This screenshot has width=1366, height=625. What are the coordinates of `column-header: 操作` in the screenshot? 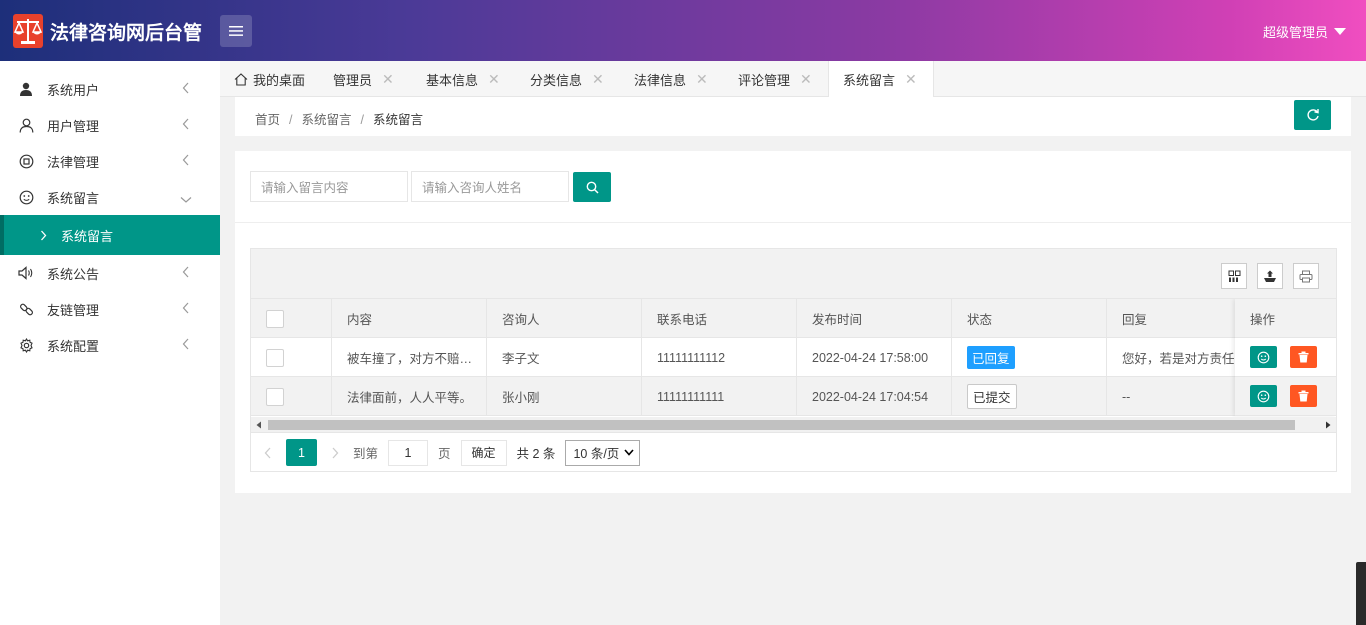 It's located at (1285, 318).